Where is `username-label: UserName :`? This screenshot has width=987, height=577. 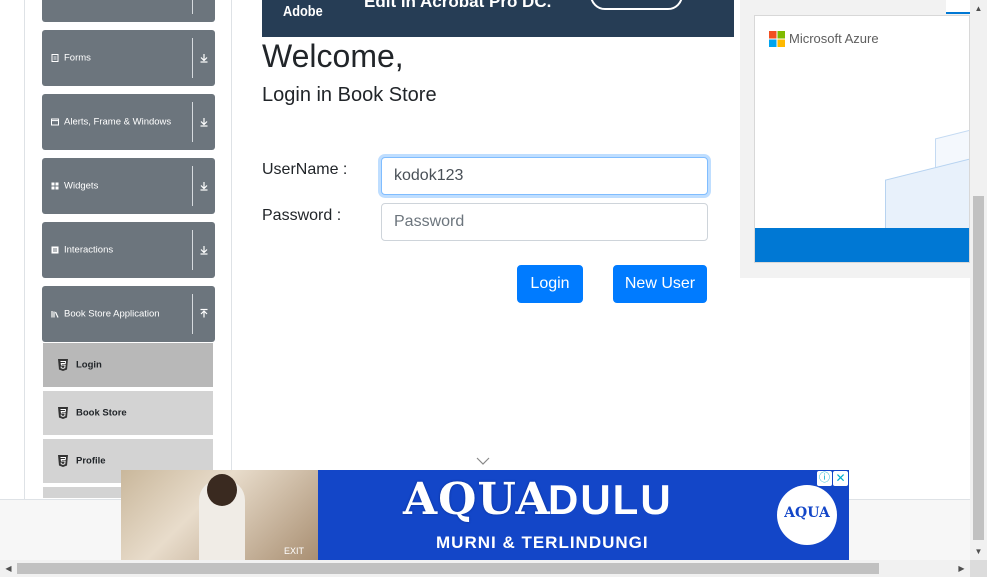
username-label: UserName : is located at coordinates (305, 169).